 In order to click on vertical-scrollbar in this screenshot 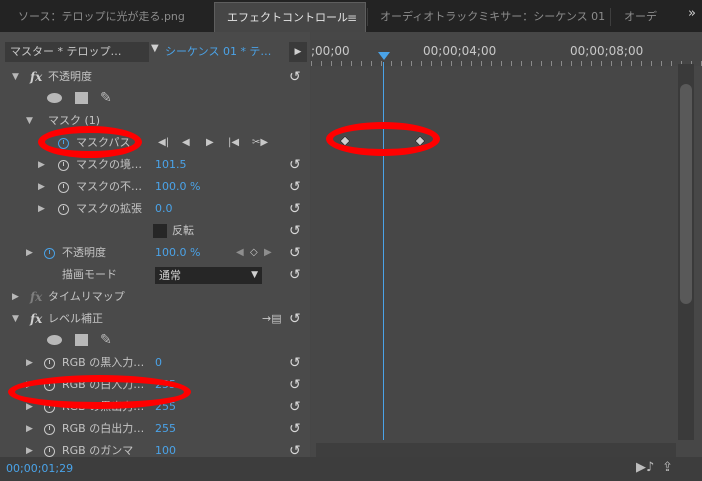, I will do `click(686, 252)`.